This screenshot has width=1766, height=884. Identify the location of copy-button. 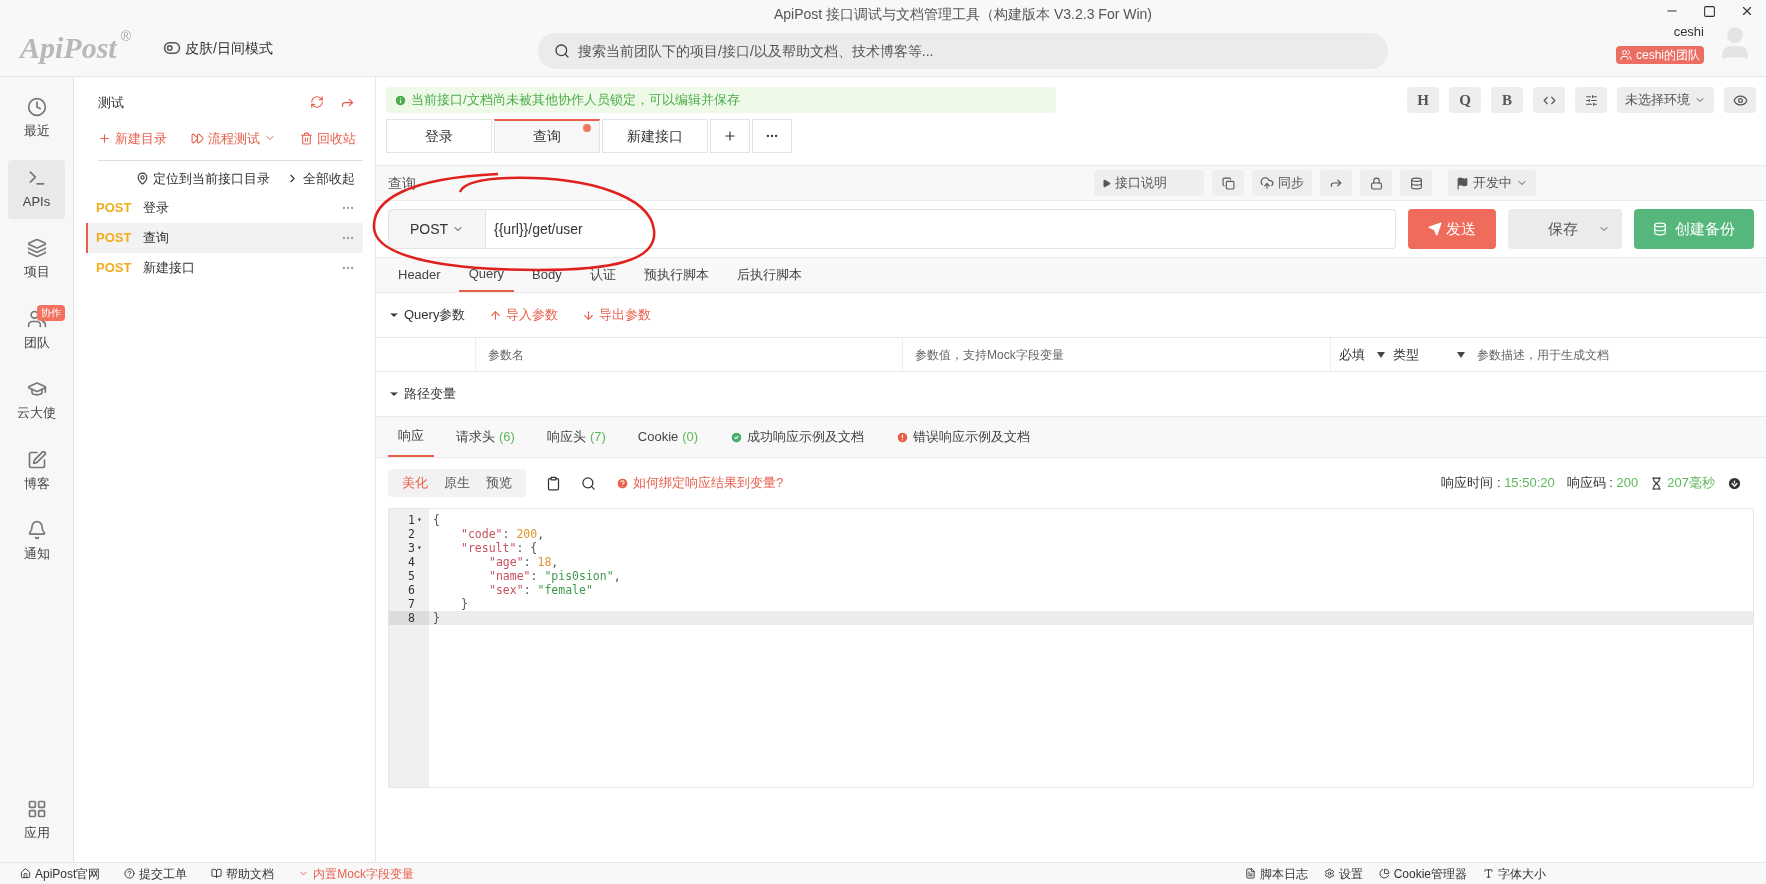
(1228, 183).